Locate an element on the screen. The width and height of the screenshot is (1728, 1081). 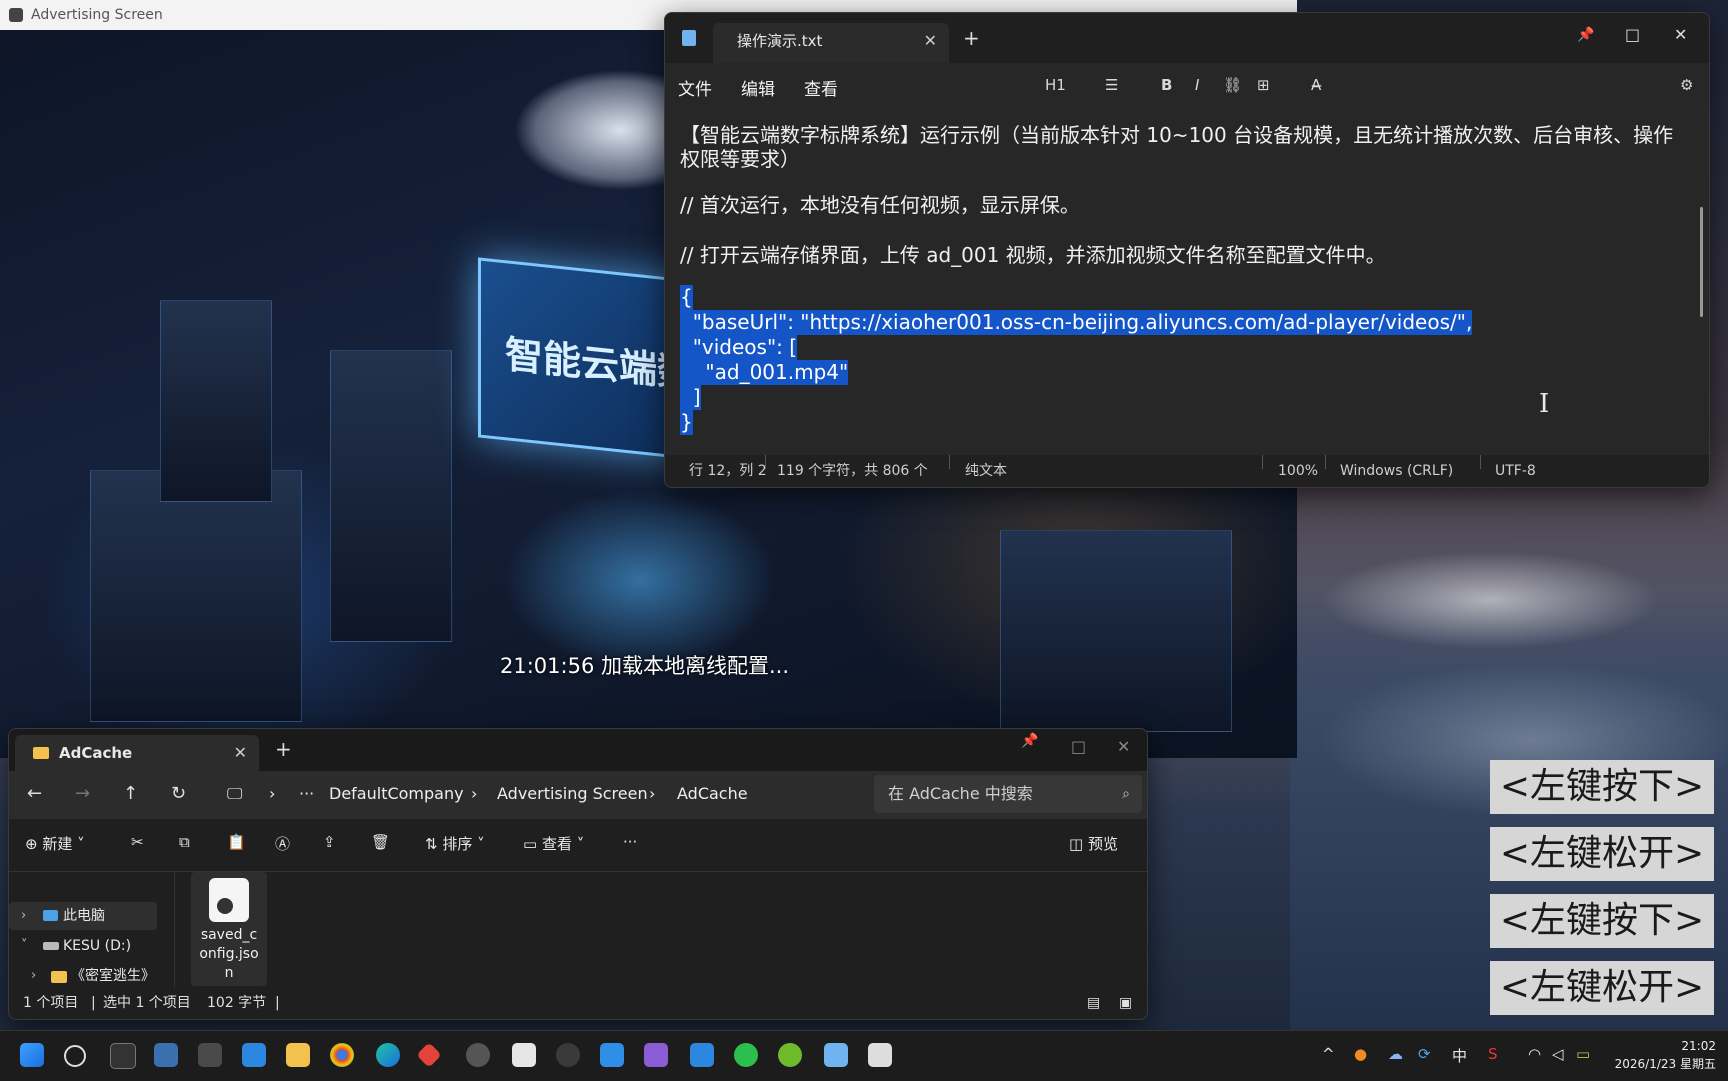
breadcrumb-item: DefaultCompany is located at coordinates (396, 794).